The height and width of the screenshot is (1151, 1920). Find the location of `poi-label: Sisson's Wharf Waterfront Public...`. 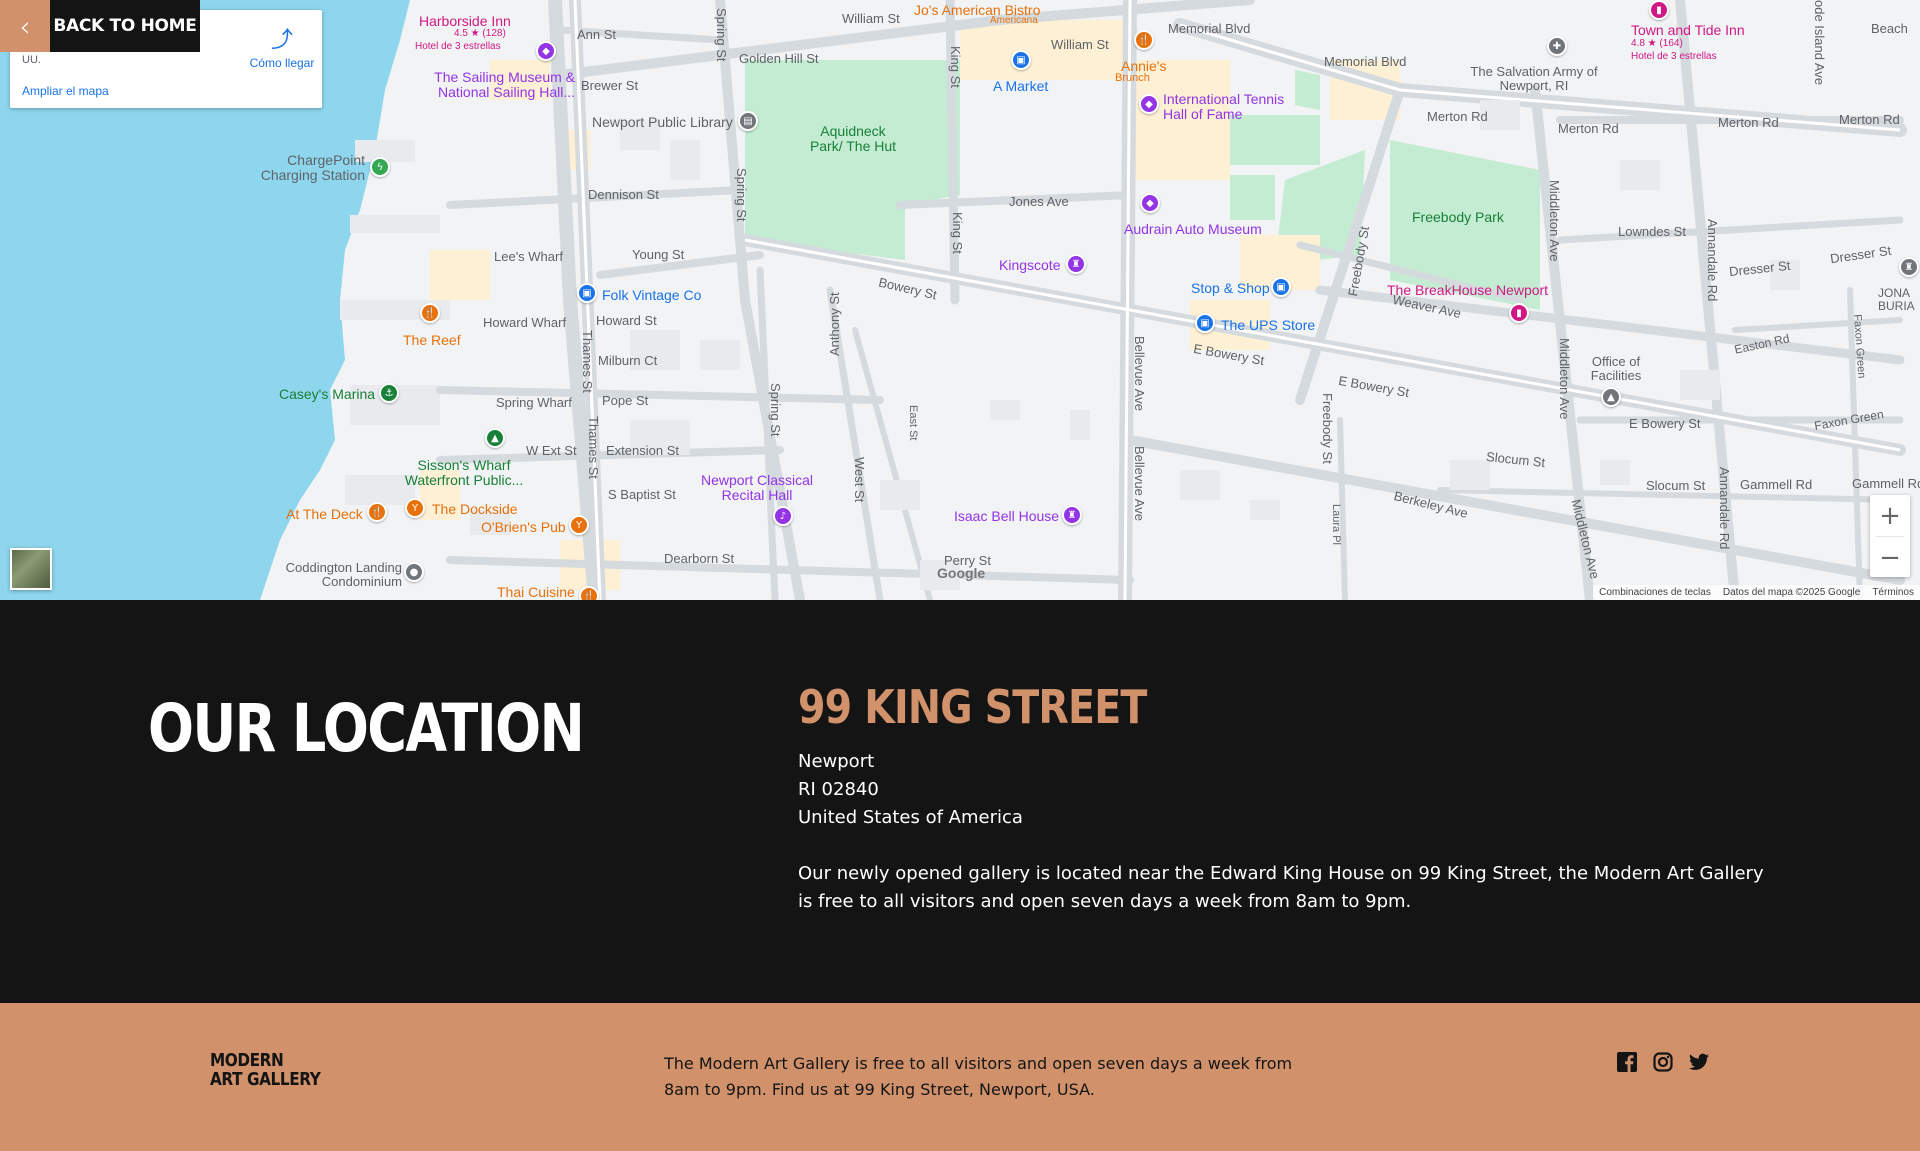

poi-label: Sisson's Wharf Waterfront Public... is located at coordinates (464, 473).